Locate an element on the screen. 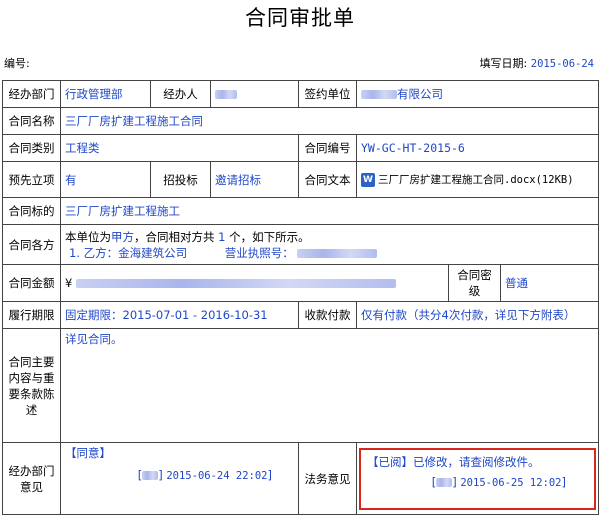  fill-date-label: 填写日期: is located at coordinates (503, 63).